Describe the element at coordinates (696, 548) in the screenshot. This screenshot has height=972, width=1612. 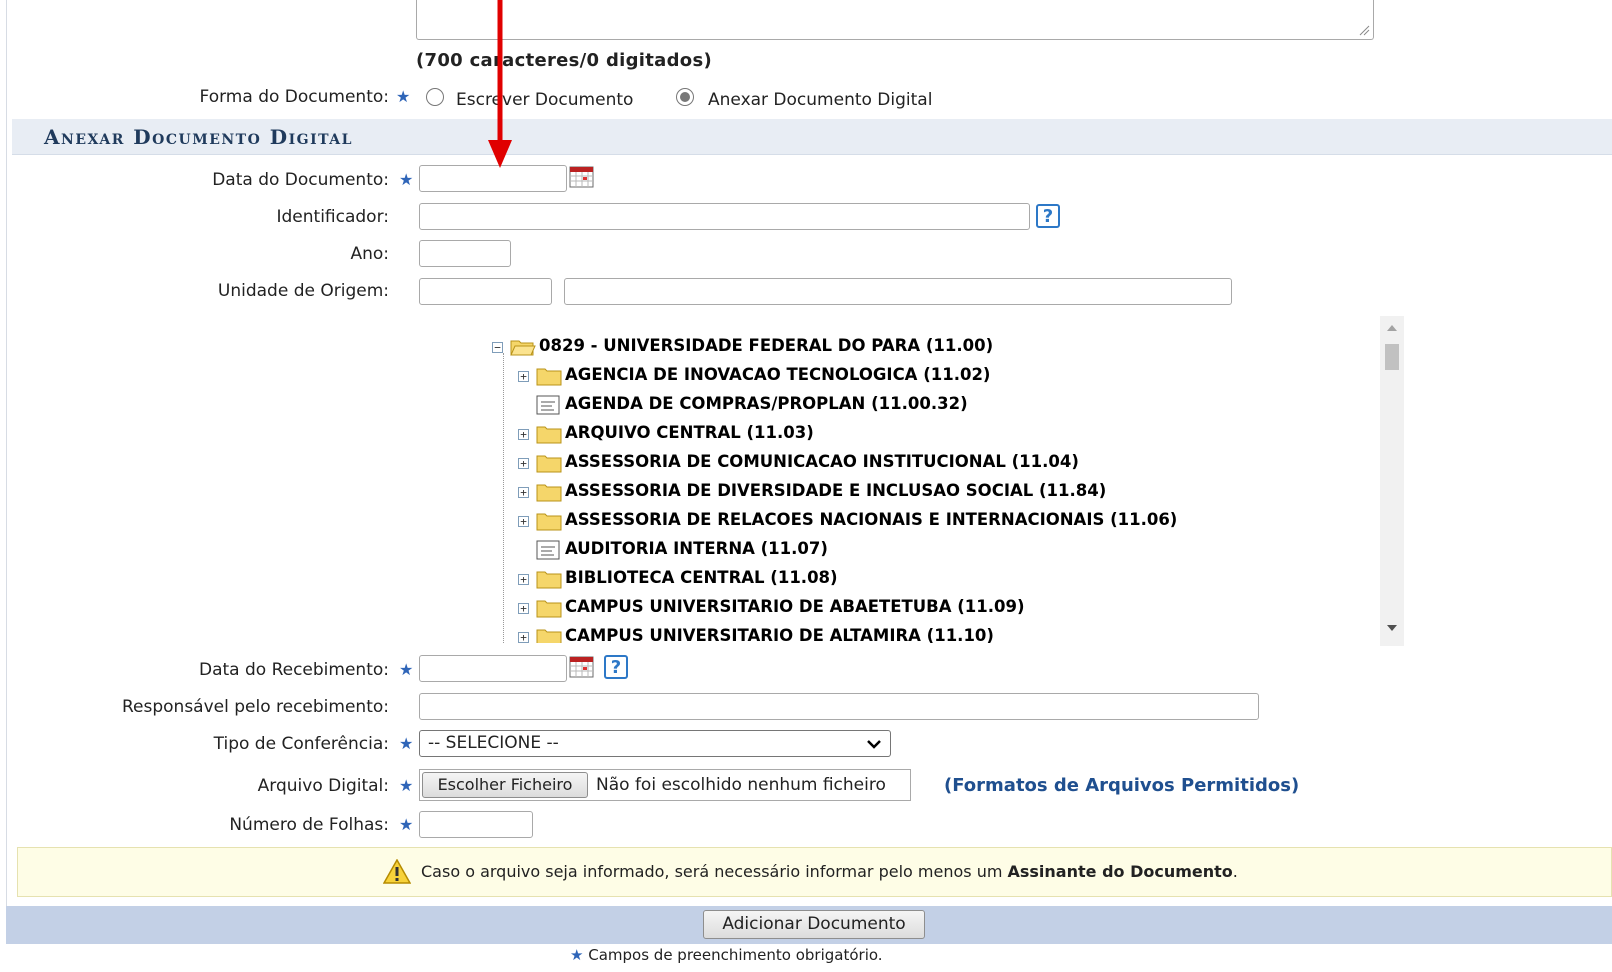
I see `tree-item-label: AUDITORIA INTERNA (11.07)` at that location.